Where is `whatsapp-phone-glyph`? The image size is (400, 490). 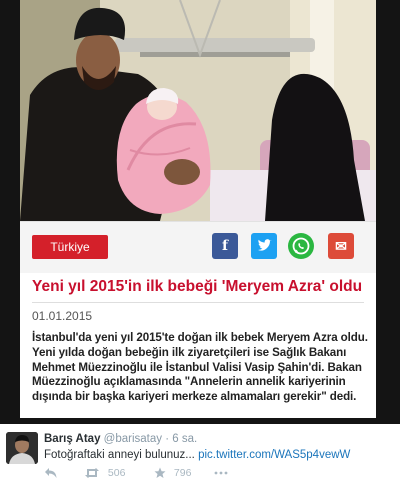 whatsapp-phone-glyph is located at coordinates (301, 246).